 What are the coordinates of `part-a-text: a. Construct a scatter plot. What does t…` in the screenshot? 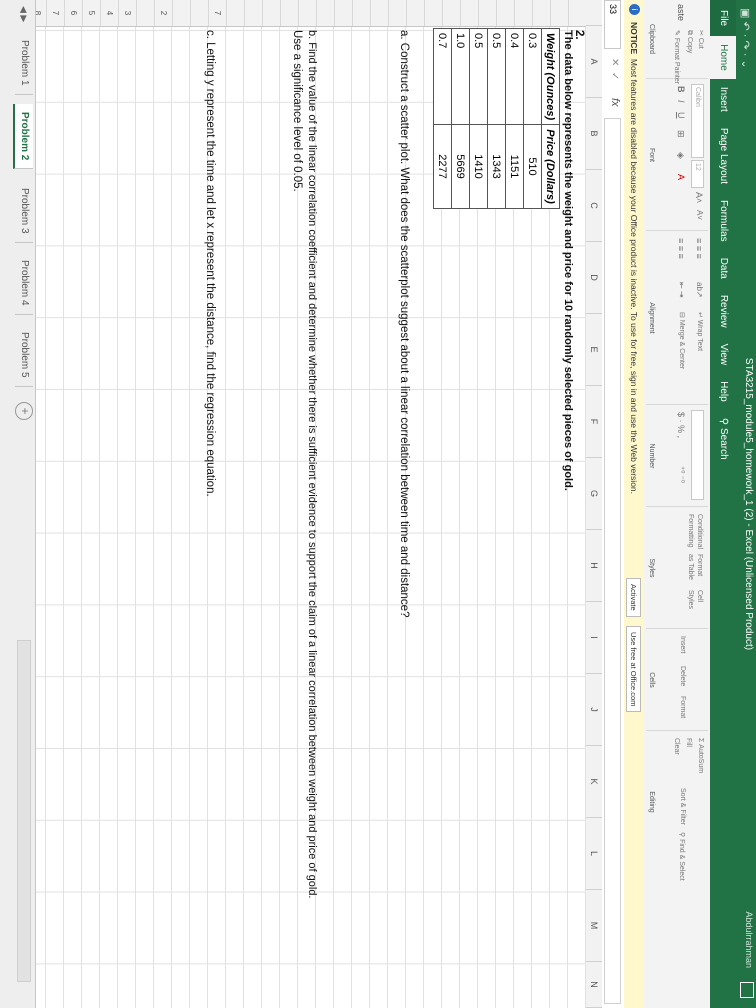 It's located at (404, 323).